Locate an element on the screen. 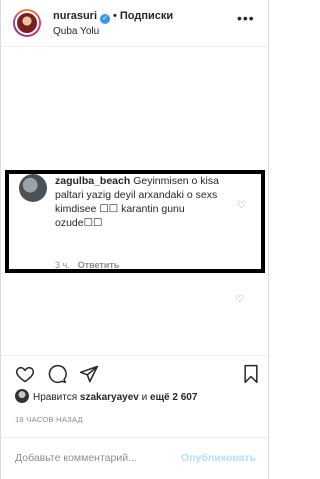 The image size is (320, 479). send-icon is located at coordinates (89, 374).